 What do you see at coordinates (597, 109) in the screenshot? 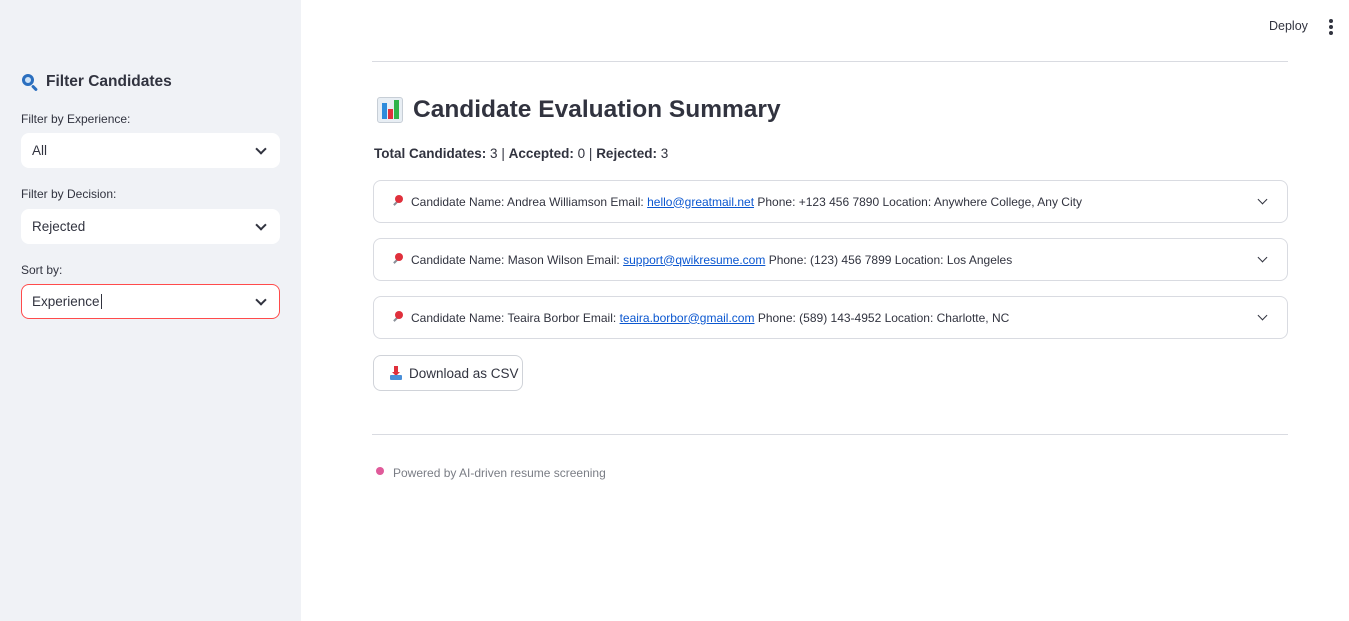
I see `page-title-text: Candidate Evaluation Summary` at bounding box center [597, 109].